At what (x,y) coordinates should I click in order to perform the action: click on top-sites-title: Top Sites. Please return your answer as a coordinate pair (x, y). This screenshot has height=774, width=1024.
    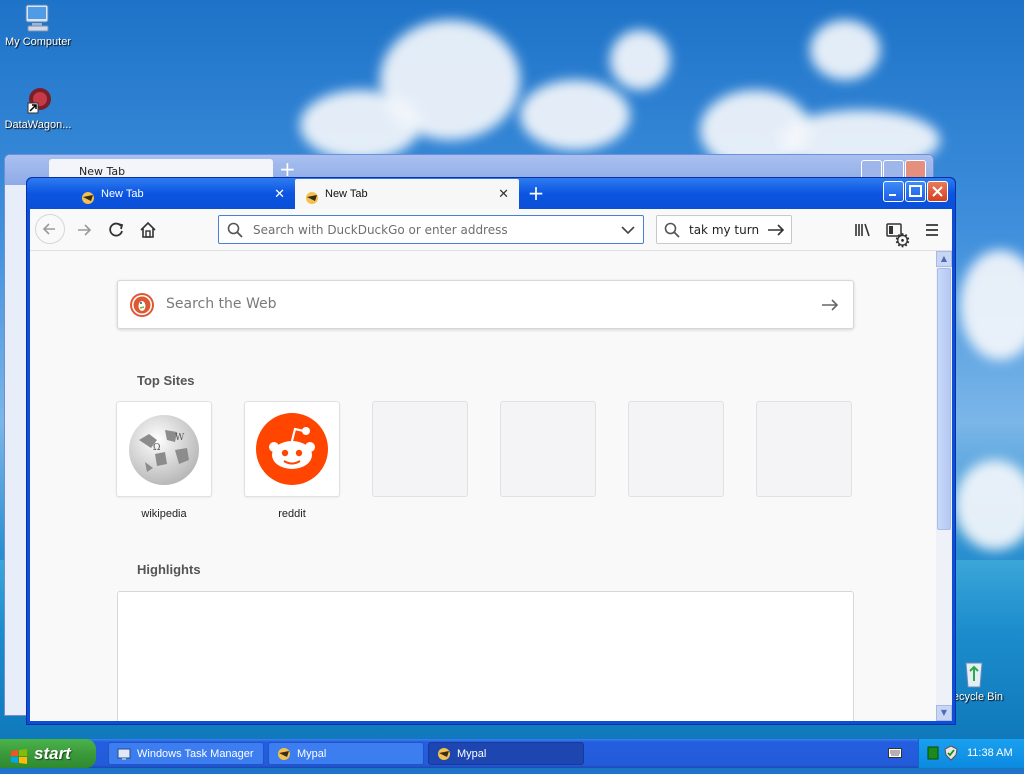
    Looking at the image, I should click on (166, 380).